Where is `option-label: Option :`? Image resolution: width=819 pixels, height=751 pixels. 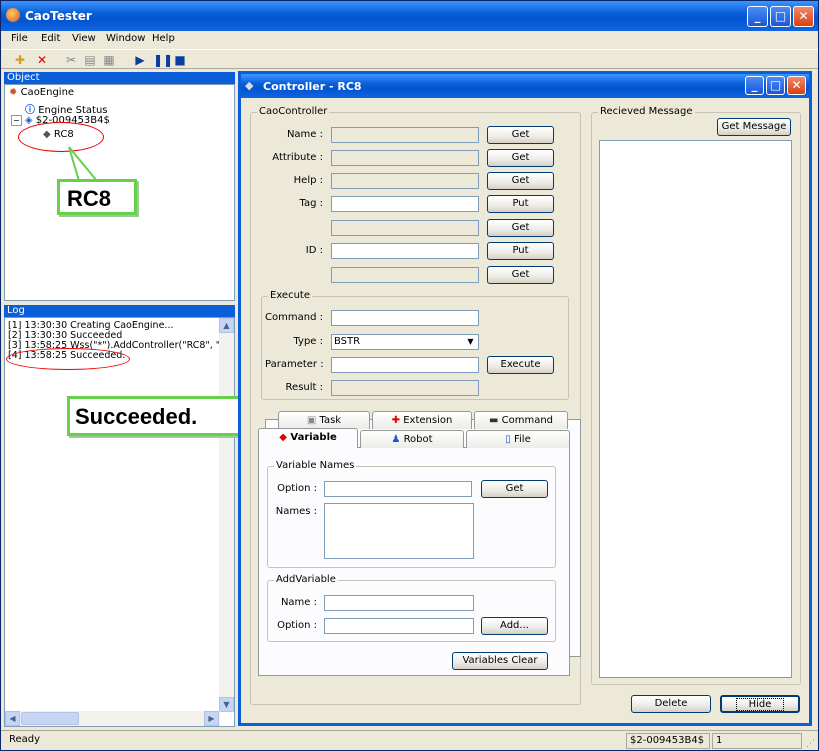
option-label: Option : is located at coordinates (297, 488).